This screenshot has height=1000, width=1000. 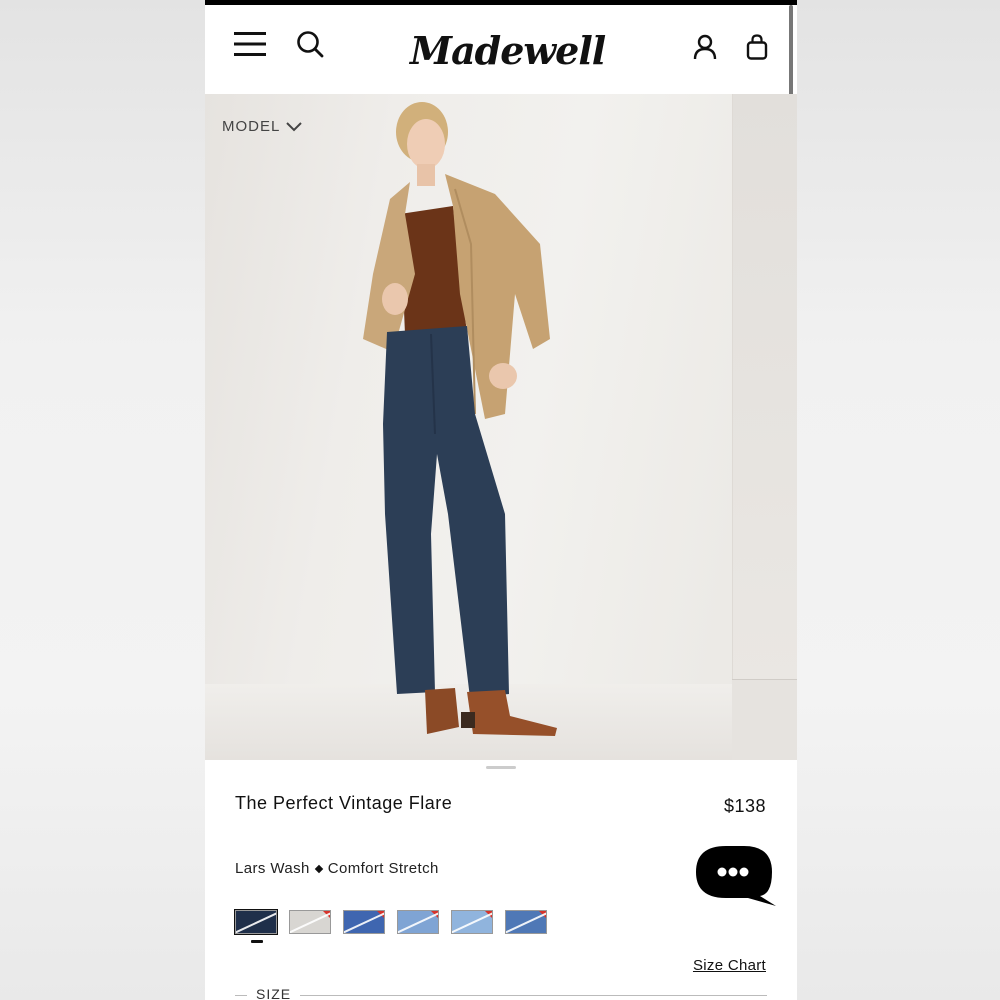 I want to click on model-selector-toggle: MODEL, so click(x=262, y=126).